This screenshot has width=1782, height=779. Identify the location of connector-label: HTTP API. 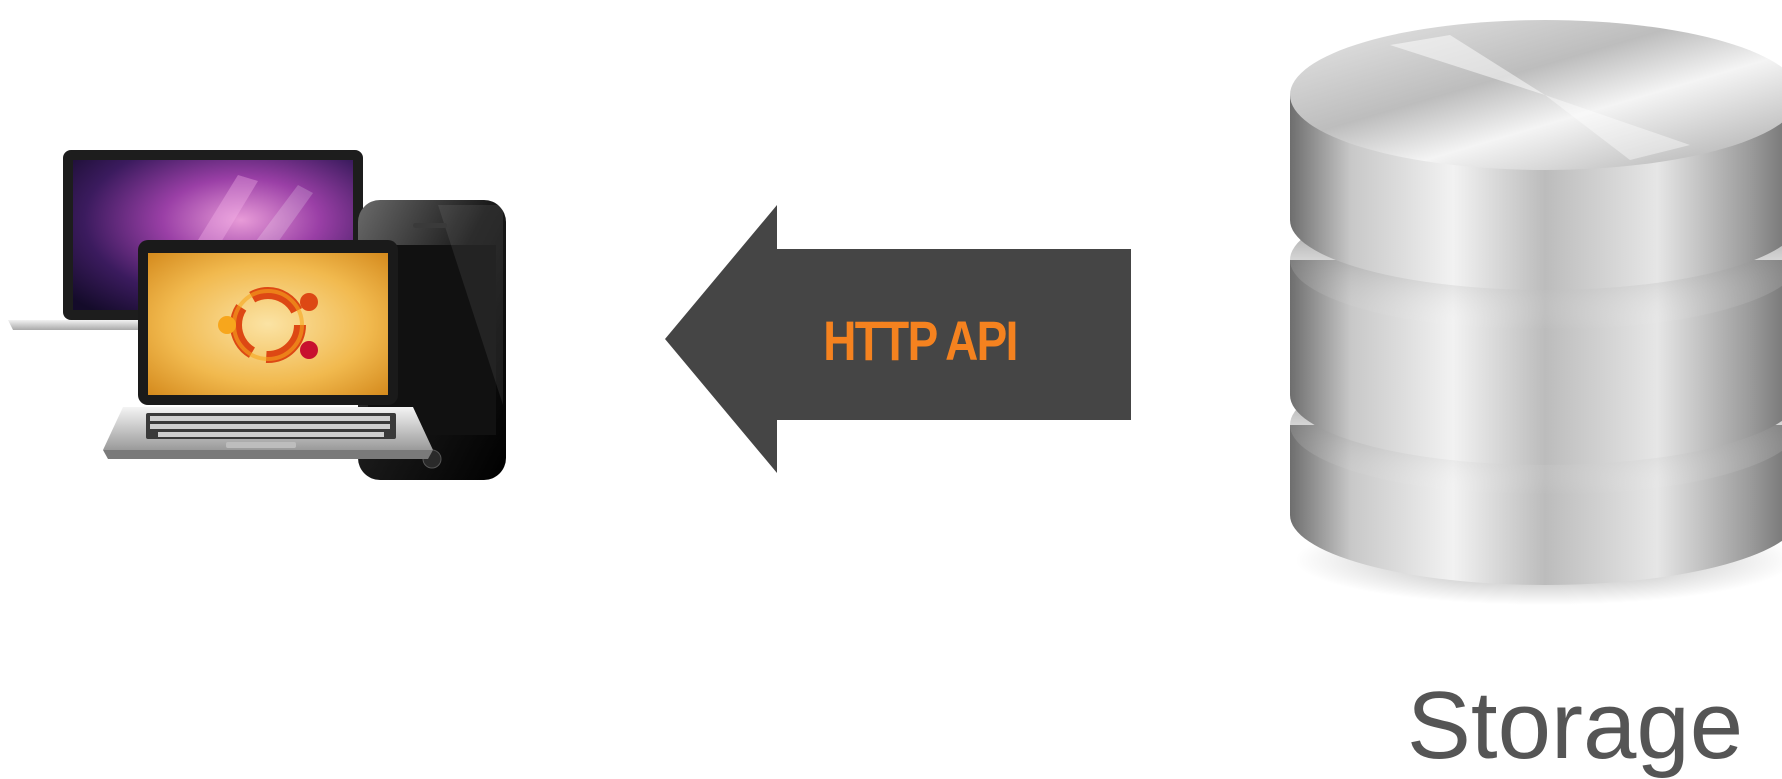
(920, 340).